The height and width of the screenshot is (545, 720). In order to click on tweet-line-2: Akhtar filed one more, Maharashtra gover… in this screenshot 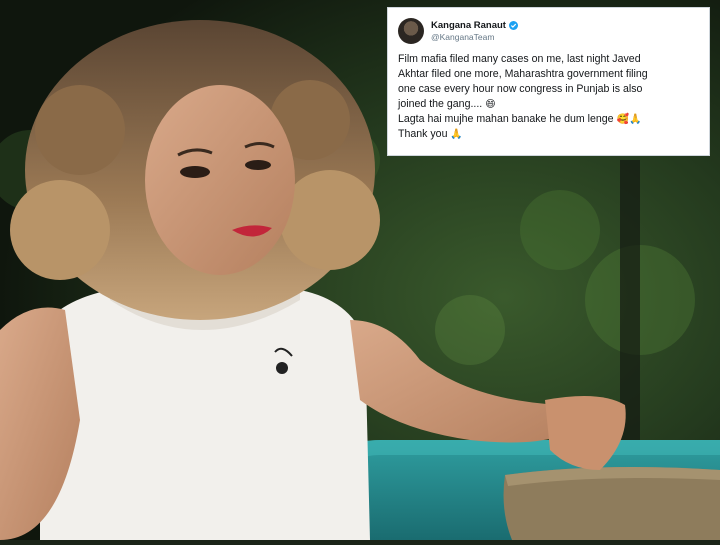, I will do `click(523, 74)`.